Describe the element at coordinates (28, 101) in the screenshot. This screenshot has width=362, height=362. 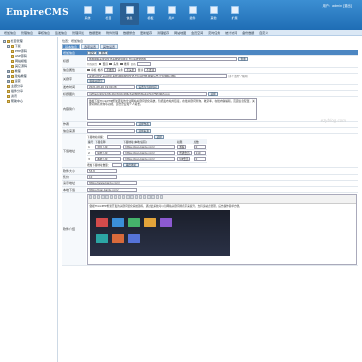
I see `tree-item-help: 帮助中心` at that location.